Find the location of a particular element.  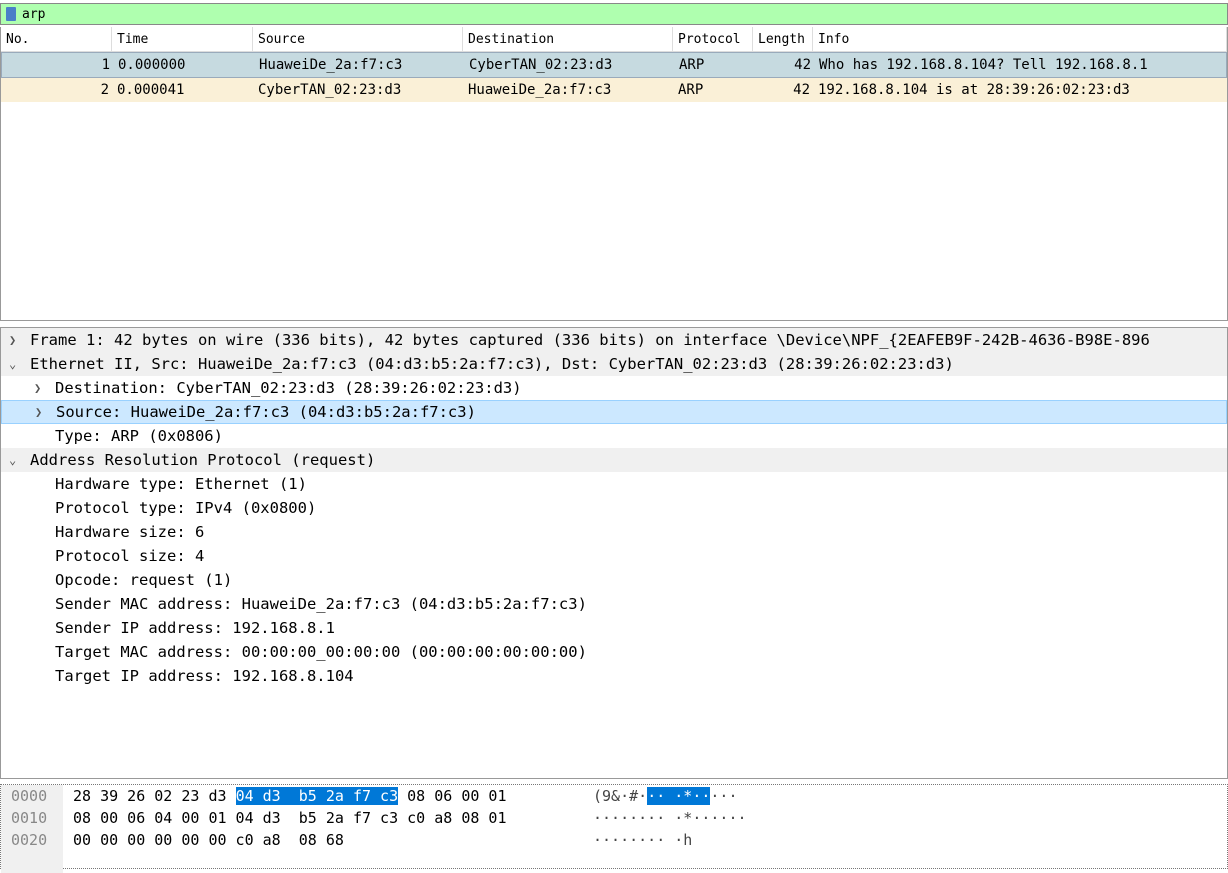

bytes-text: 28 39 26 02 23 d3 is located at coordinates (154, 796).